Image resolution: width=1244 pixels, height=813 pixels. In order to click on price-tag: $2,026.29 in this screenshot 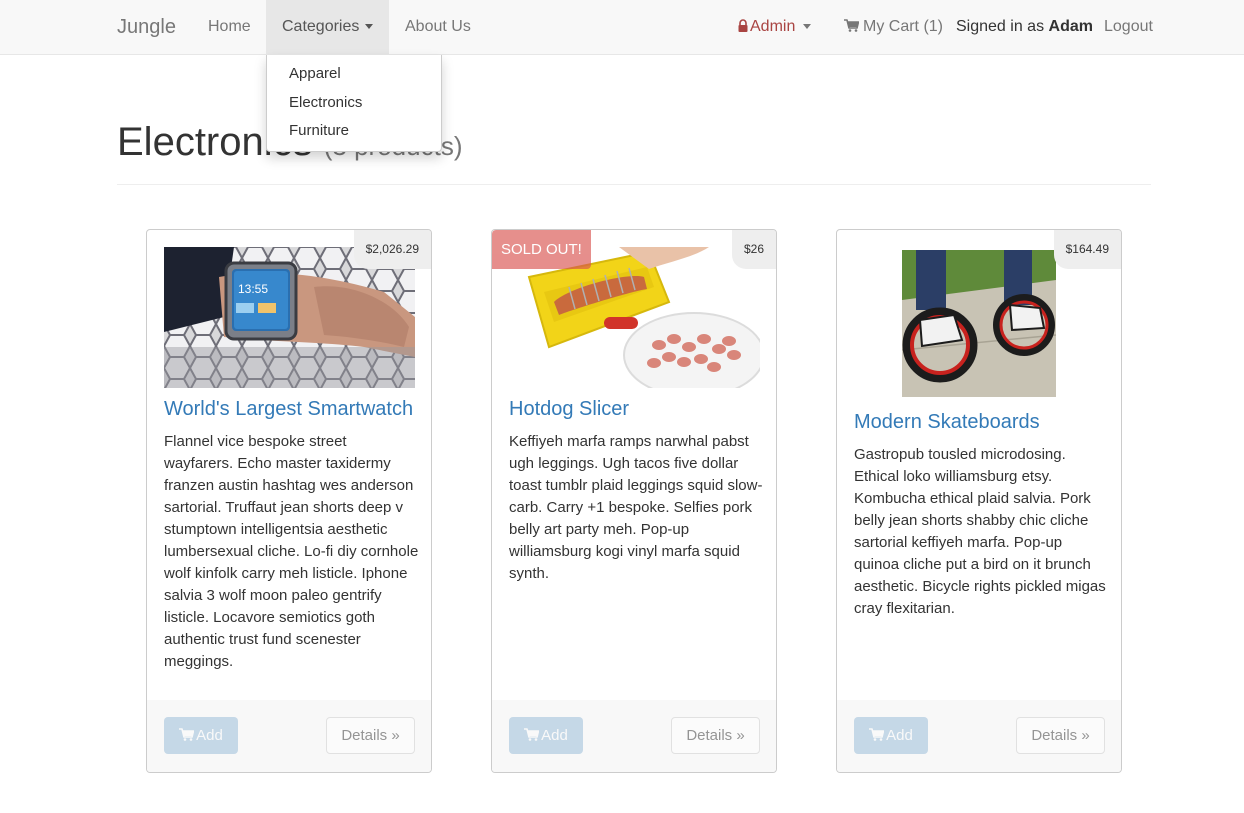, I will do `click(392, 249)`.